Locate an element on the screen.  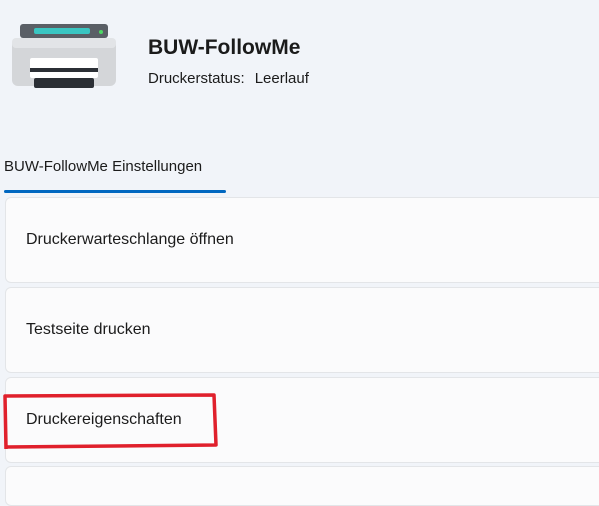
tab-active-indicator is located at coordinates (115, 191).